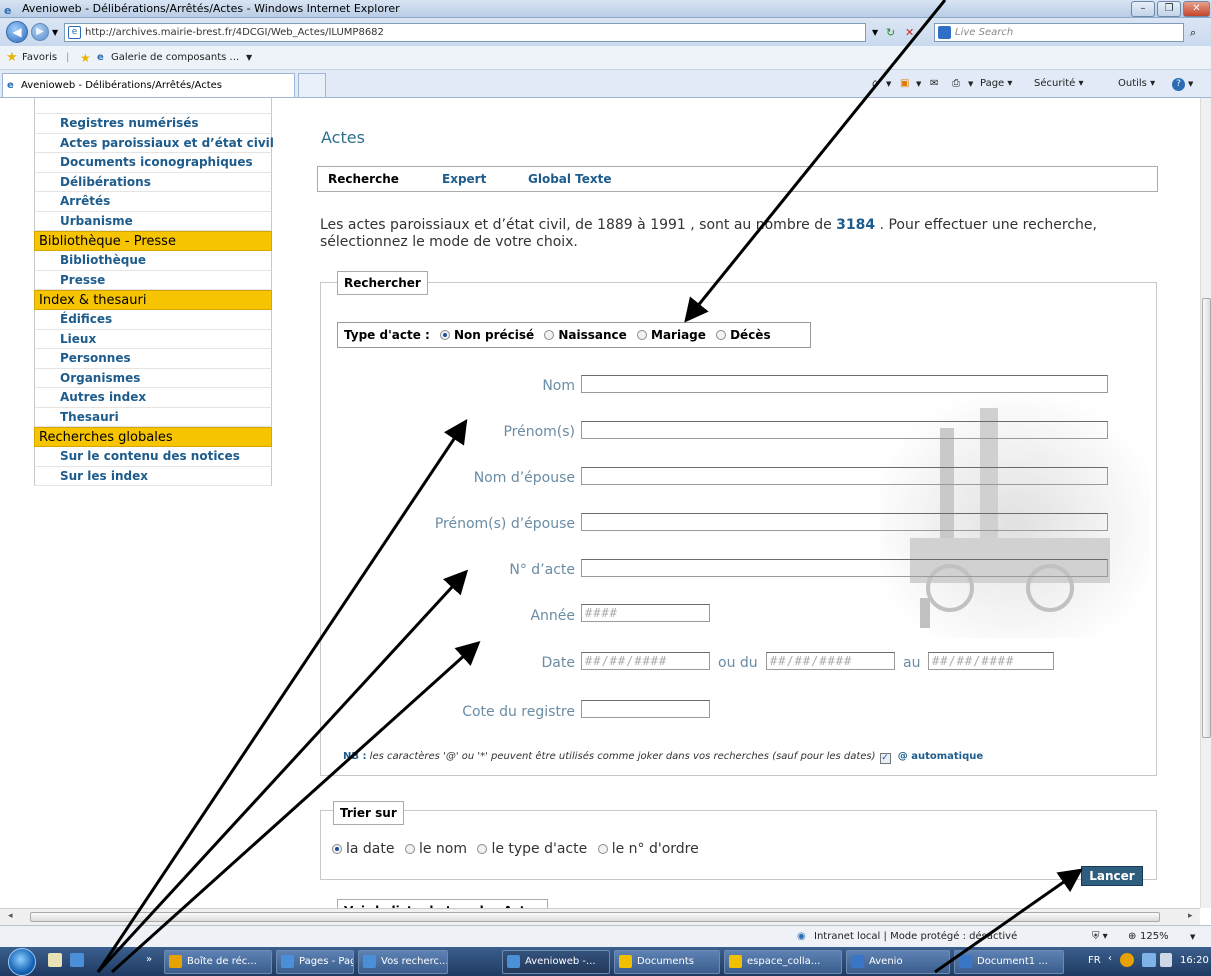 Image resolution: width=1211 pixels, height=976 pixels. I want to click on radio-non-precise, so click(445, 335).